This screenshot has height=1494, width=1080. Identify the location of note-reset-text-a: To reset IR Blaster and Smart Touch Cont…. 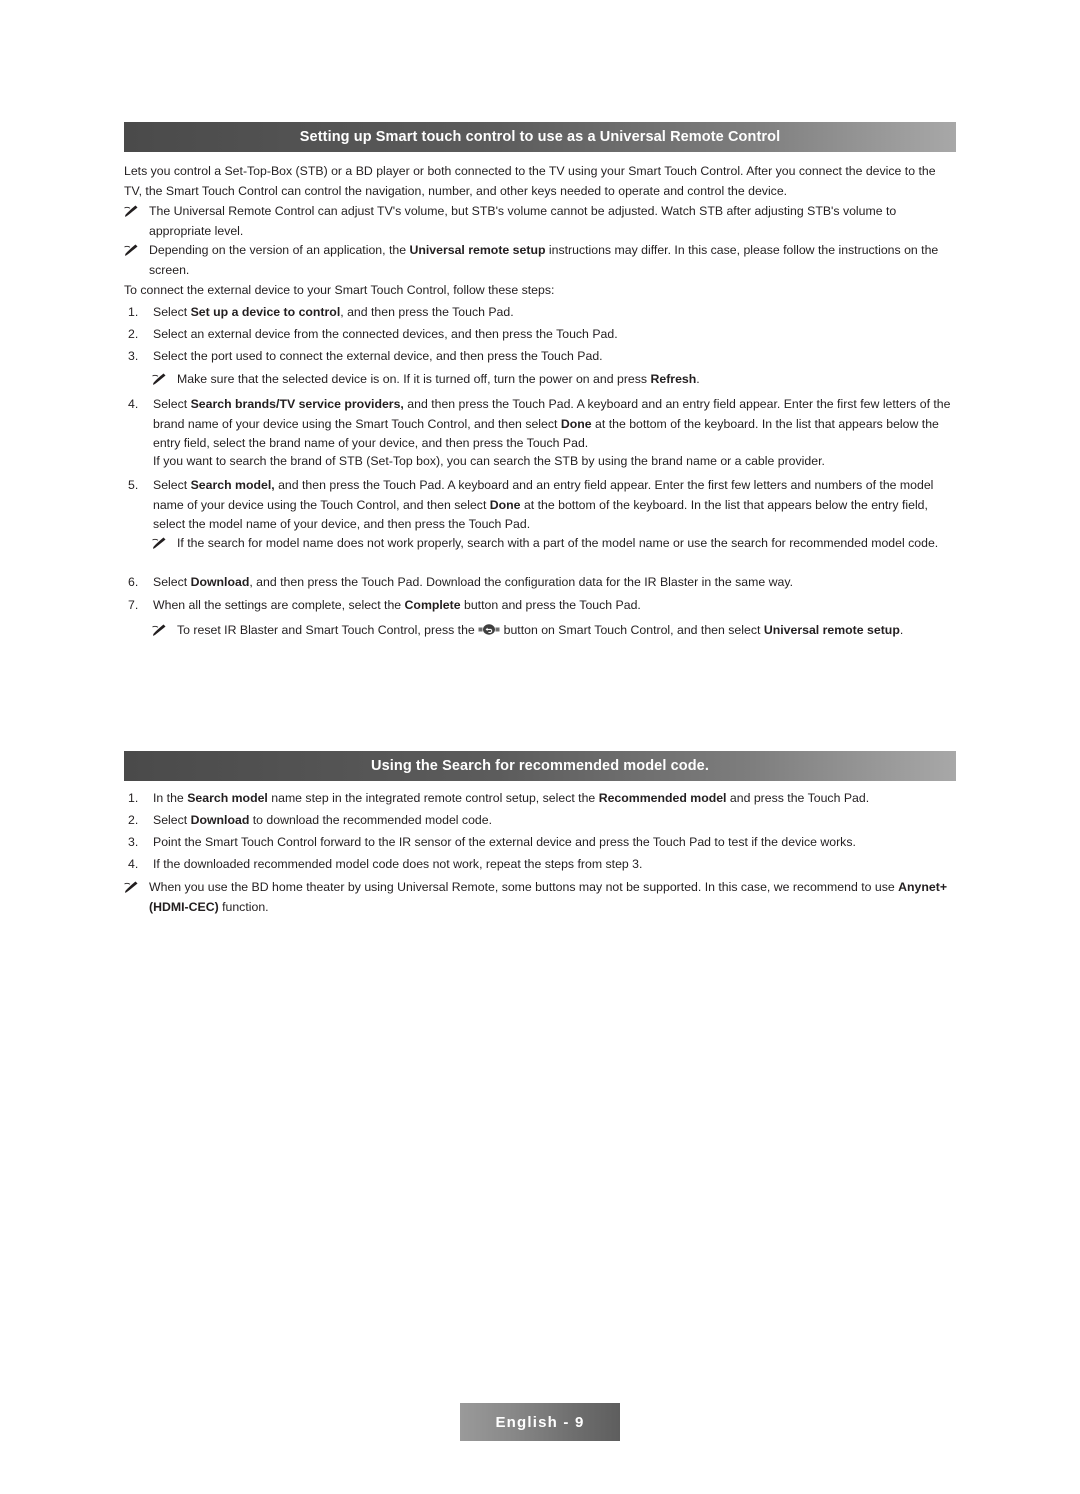
(328, 630).